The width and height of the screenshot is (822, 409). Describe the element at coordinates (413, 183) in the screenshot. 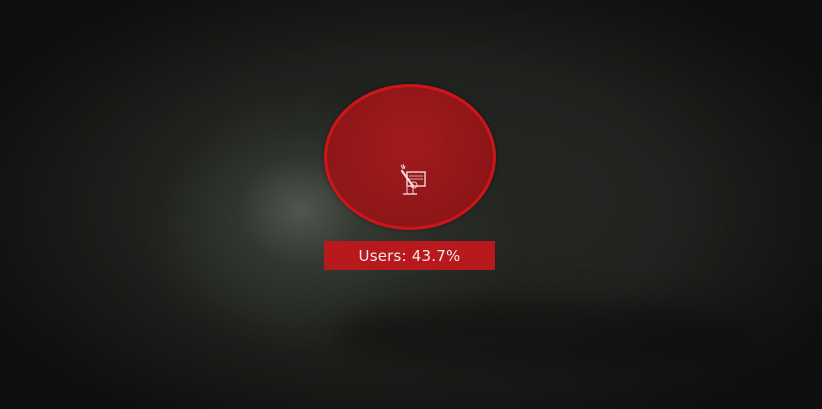

I see `sparkler-desk-icon` at that location.